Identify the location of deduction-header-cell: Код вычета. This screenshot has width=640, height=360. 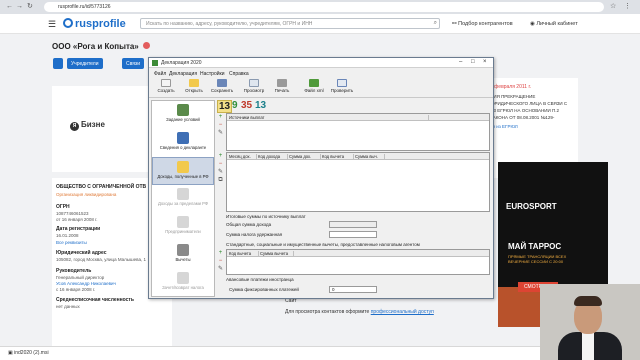
(244, 254).